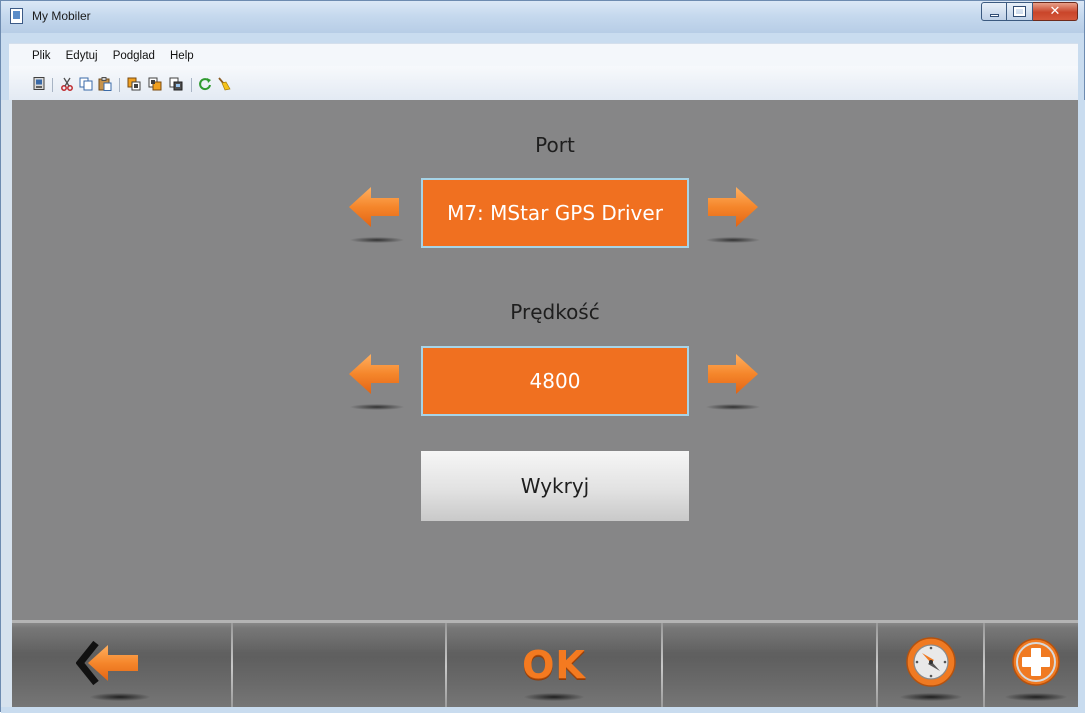 This screenshot has height=713, width=1085. I want to click on window-left-border, so click(6, 403).